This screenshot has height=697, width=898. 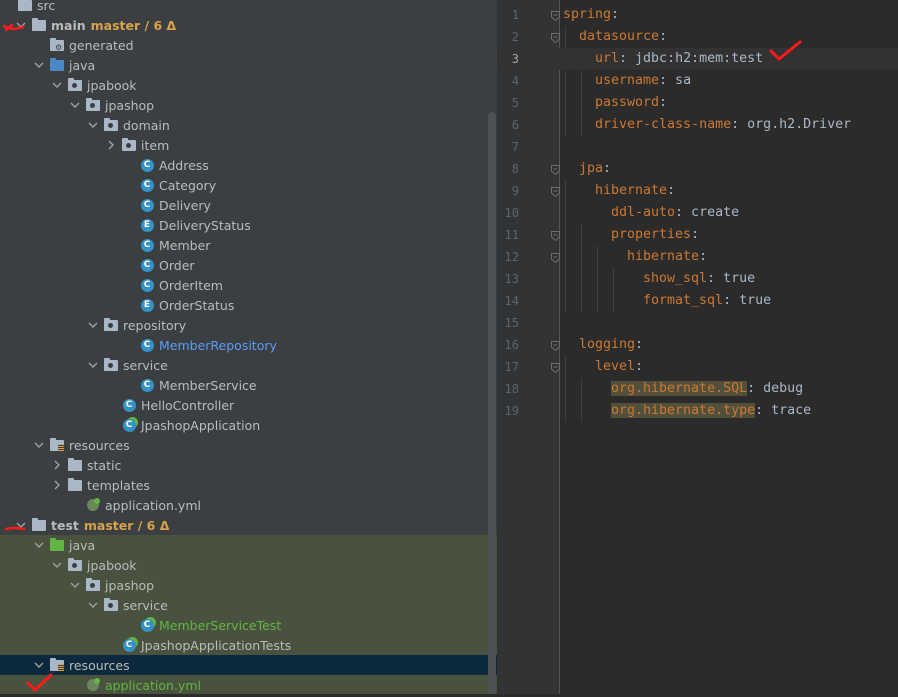 I want to click on class-icon: C, so click(x=147, y=345).